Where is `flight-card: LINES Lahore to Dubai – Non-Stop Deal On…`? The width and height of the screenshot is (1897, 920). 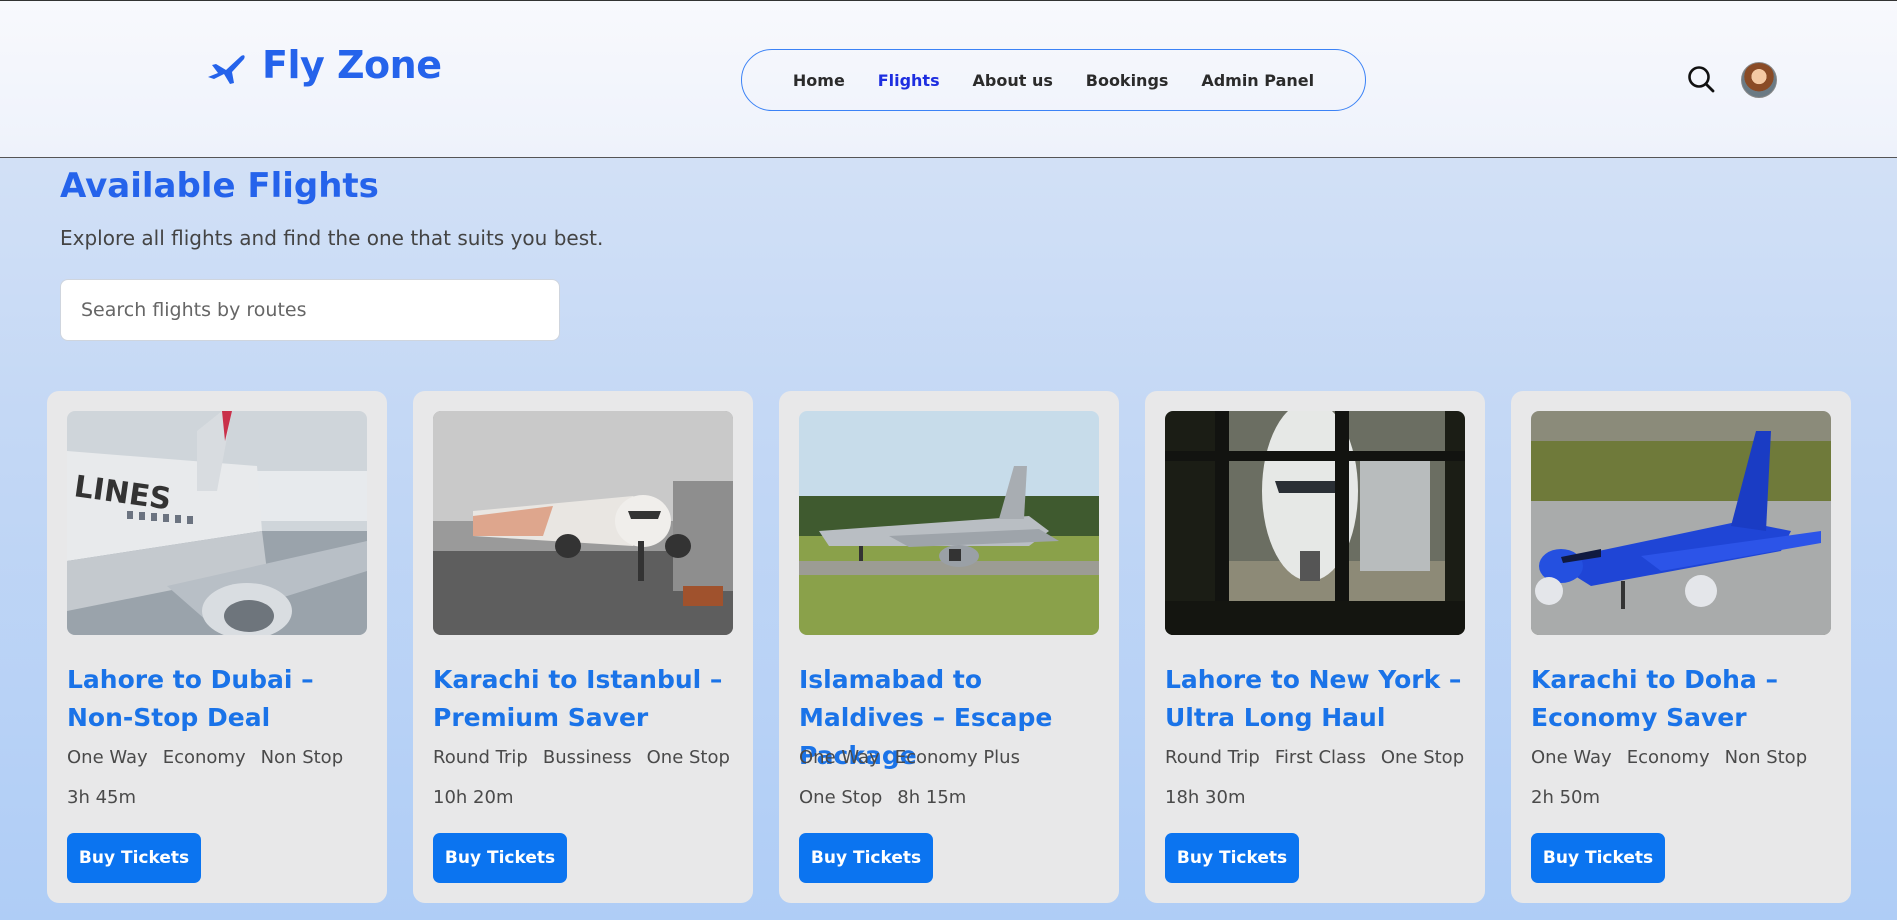
flight-card: LINES Lahore to Dubai – Non-Stop Deal On… is located at coordinates (217, 647).